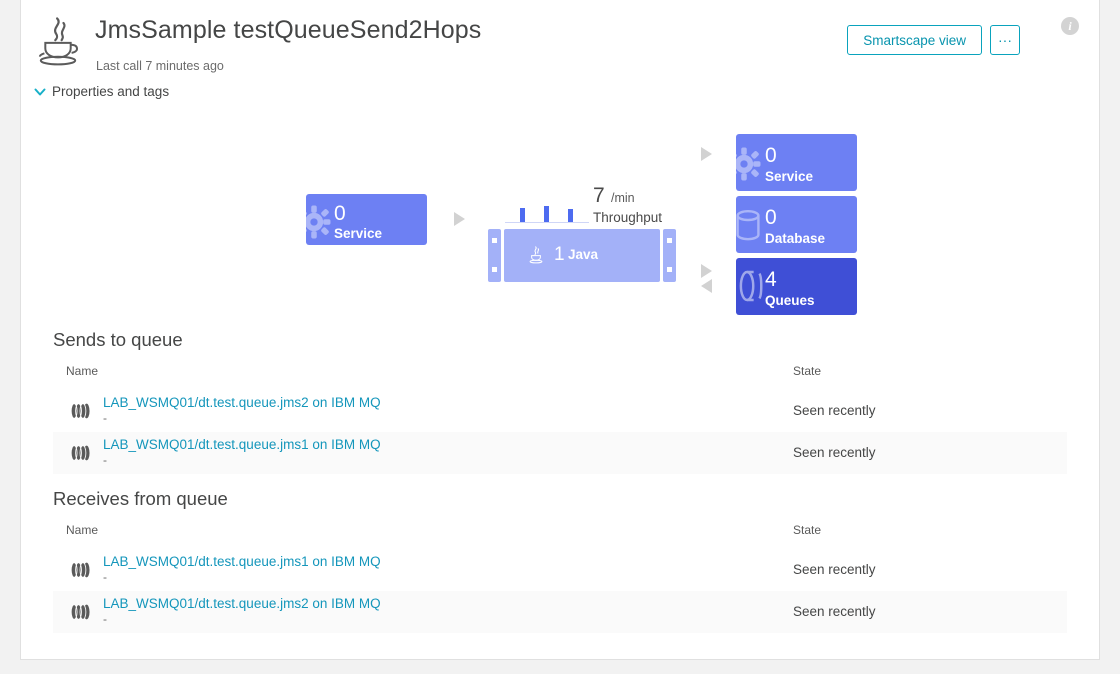 Image resolution: width=1120 pixels, height=674 pixels. I want to click on diagram-node-service-incoming: 0 Service, so click(366, 219).